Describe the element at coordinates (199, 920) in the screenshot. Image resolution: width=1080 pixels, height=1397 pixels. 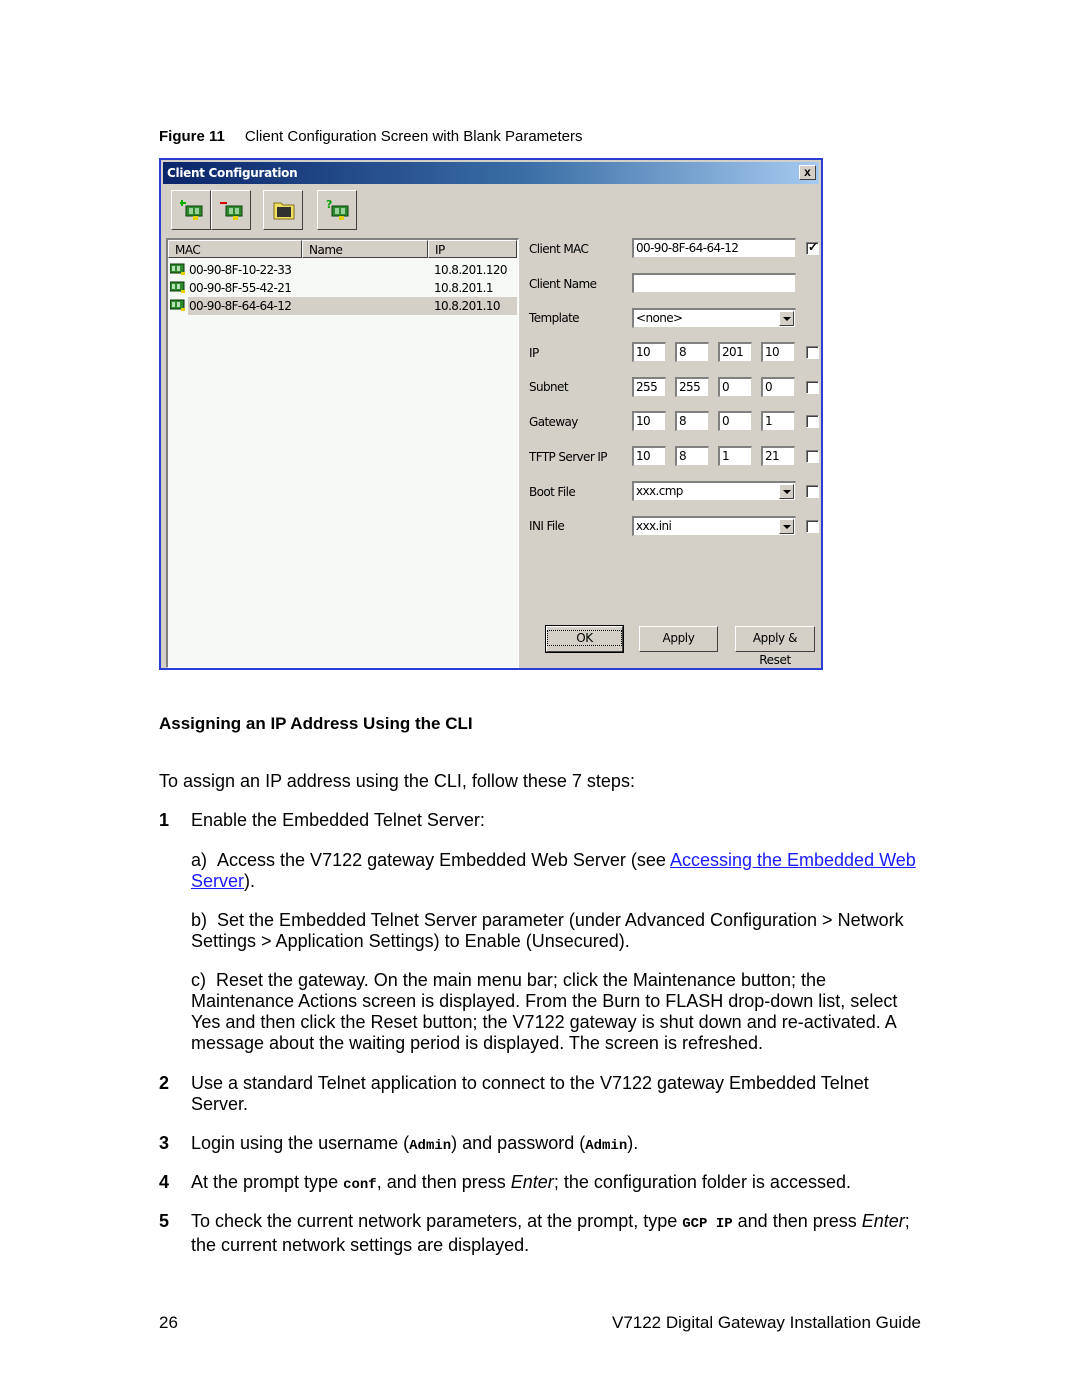
I see `substep-letter: b)` at that location.